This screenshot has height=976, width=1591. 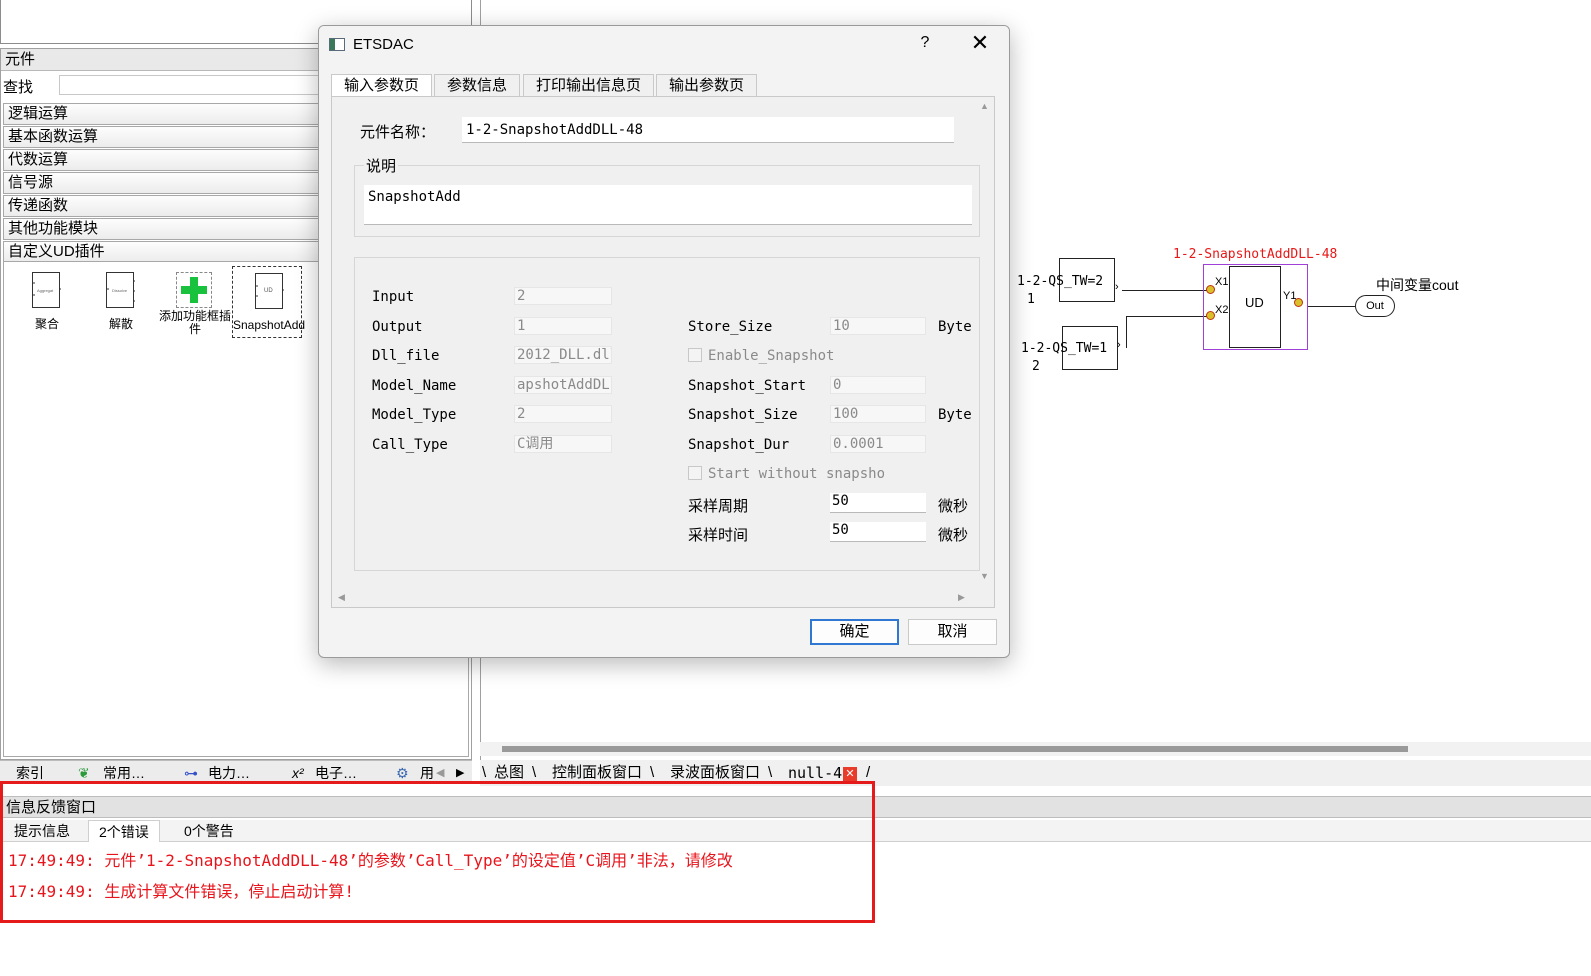 I want to click on param-model-name-label: Model_Name, so click(x=414, y=386).